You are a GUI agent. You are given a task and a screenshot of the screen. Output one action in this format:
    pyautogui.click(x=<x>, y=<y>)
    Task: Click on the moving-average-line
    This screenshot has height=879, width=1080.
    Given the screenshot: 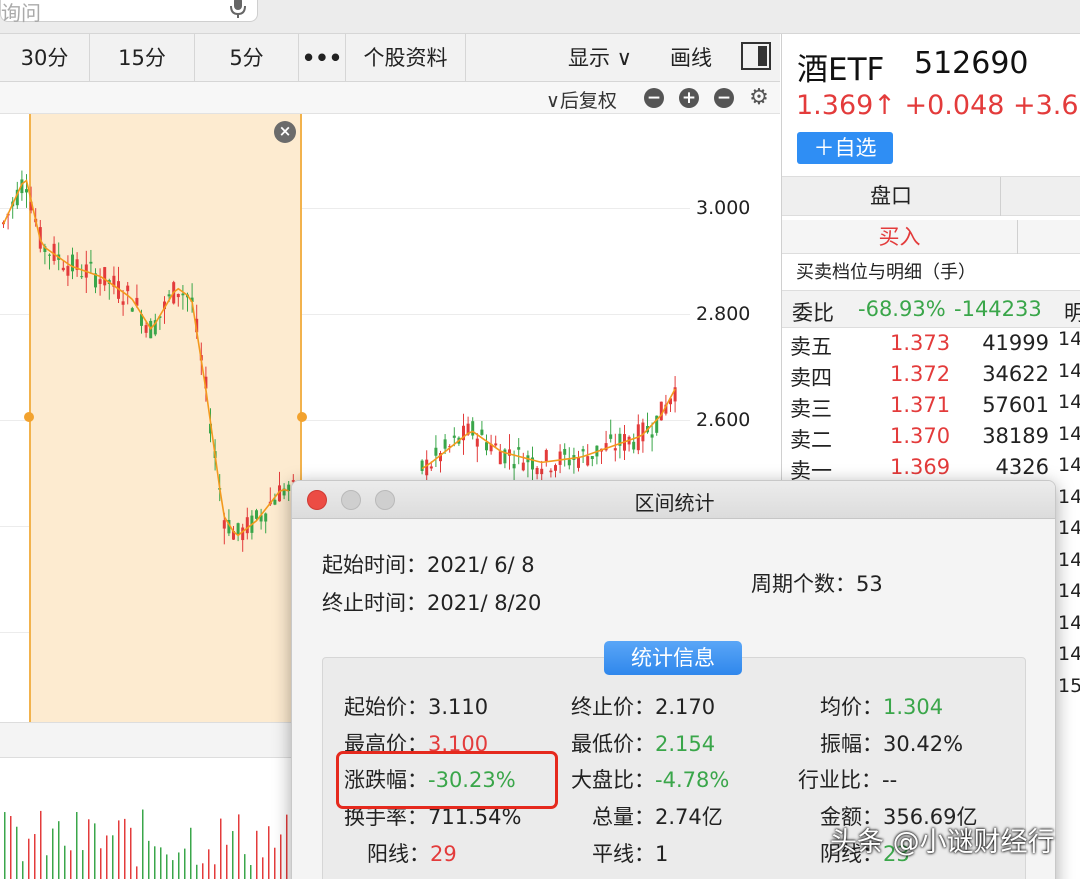 What is the action you would take?
    pyautogui.click(x=145, y=358)
    